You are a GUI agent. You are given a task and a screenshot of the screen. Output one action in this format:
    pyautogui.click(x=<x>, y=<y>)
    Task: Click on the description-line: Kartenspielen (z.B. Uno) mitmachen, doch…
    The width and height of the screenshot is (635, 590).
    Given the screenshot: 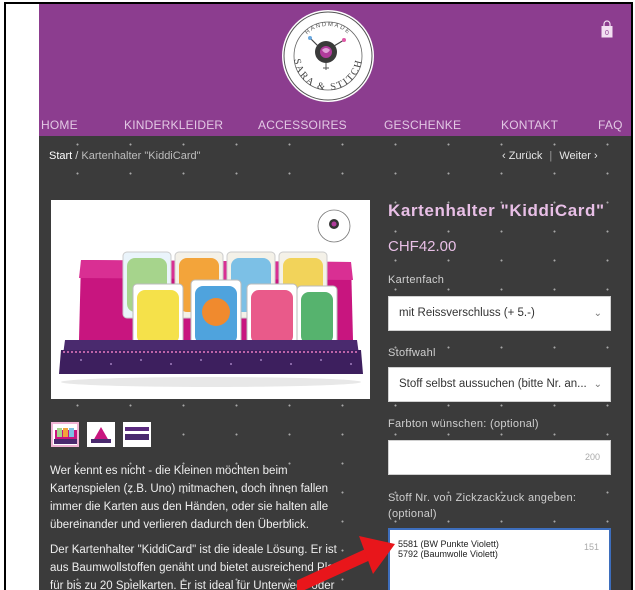 What is the action you would take?
    pyautogui.click(x=189, y=489)
    